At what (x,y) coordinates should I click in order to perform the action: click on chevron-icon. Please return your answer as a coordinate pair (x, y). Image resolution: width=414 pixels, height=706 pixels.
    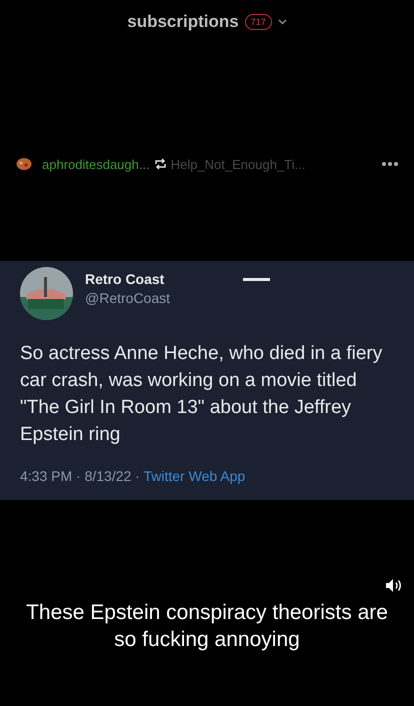
    Looking at the image, I should click on (282, 22).